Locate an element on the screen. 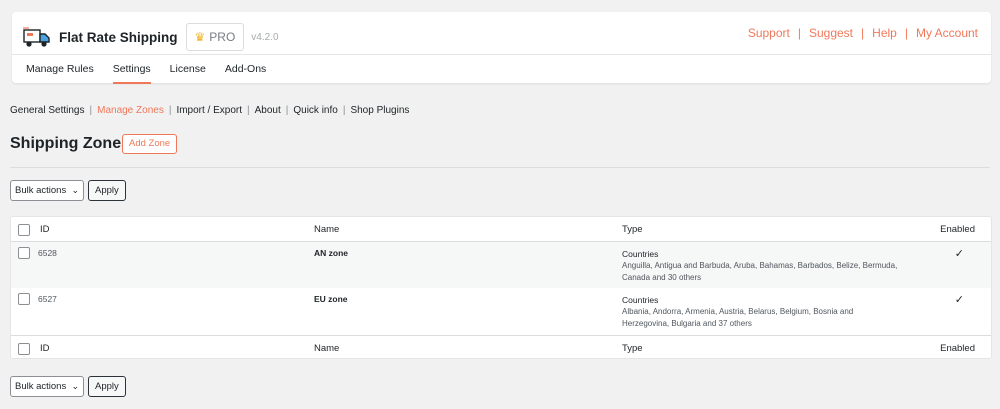 The image size is (1000, 409). column-footer-enabled: Enabled is located at coordinates (957, 348).